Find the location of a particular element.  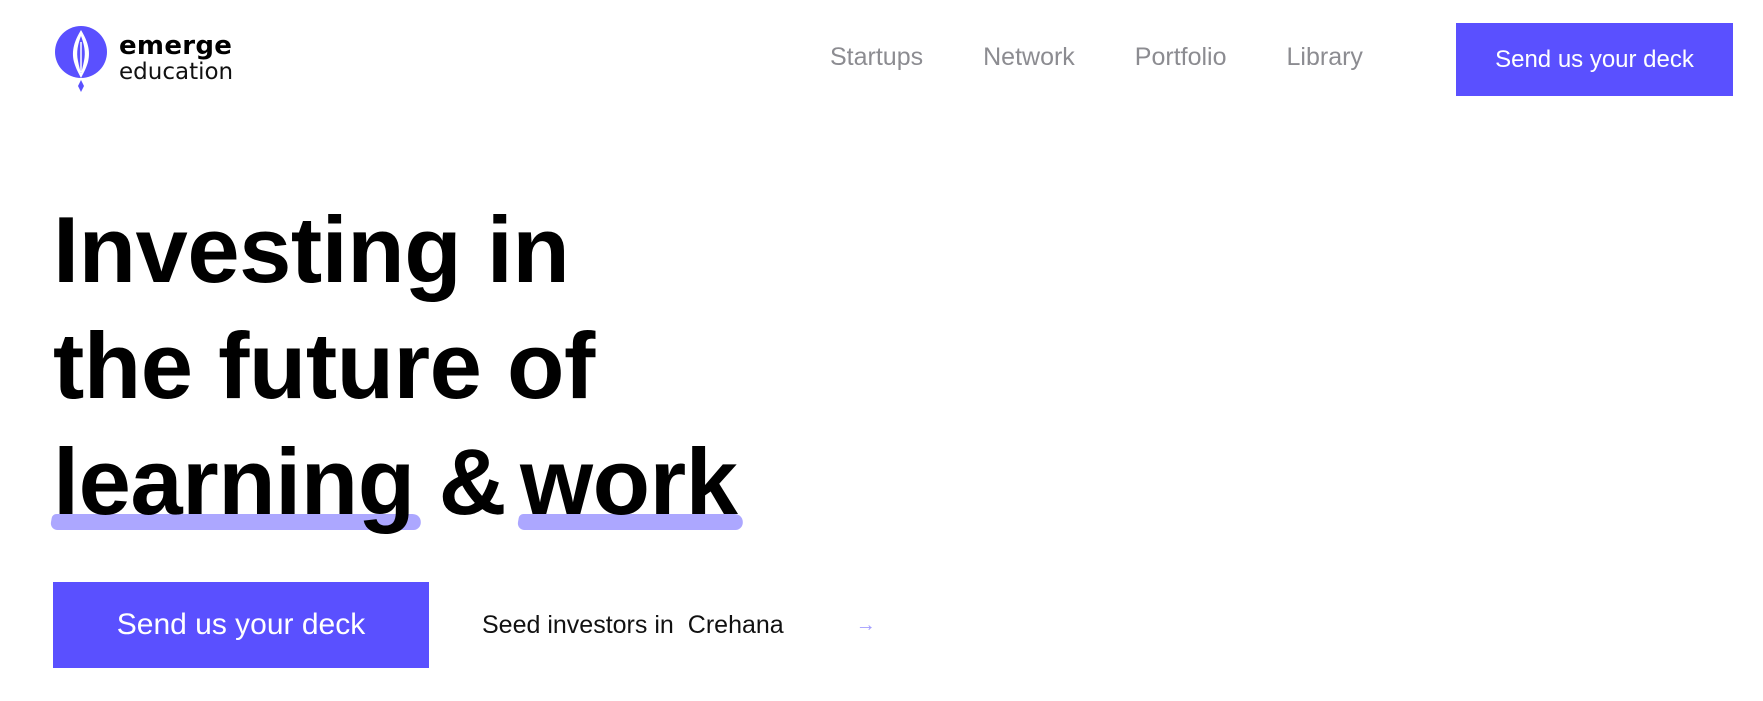

nav-link-network: Network is located at coordinates (1029, 57).